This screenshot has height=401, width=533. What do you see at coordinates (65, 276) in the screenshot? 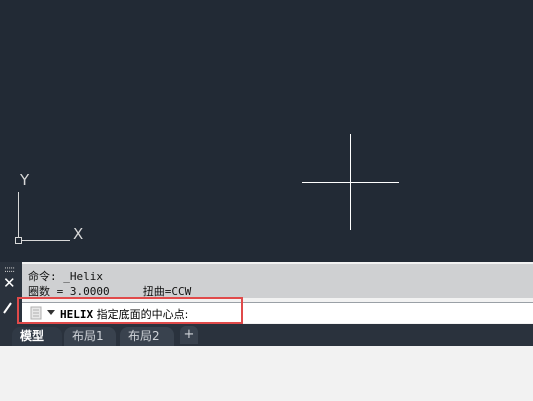
I see `history-line: 命令: _Helix` at bounding box center [65, 276].